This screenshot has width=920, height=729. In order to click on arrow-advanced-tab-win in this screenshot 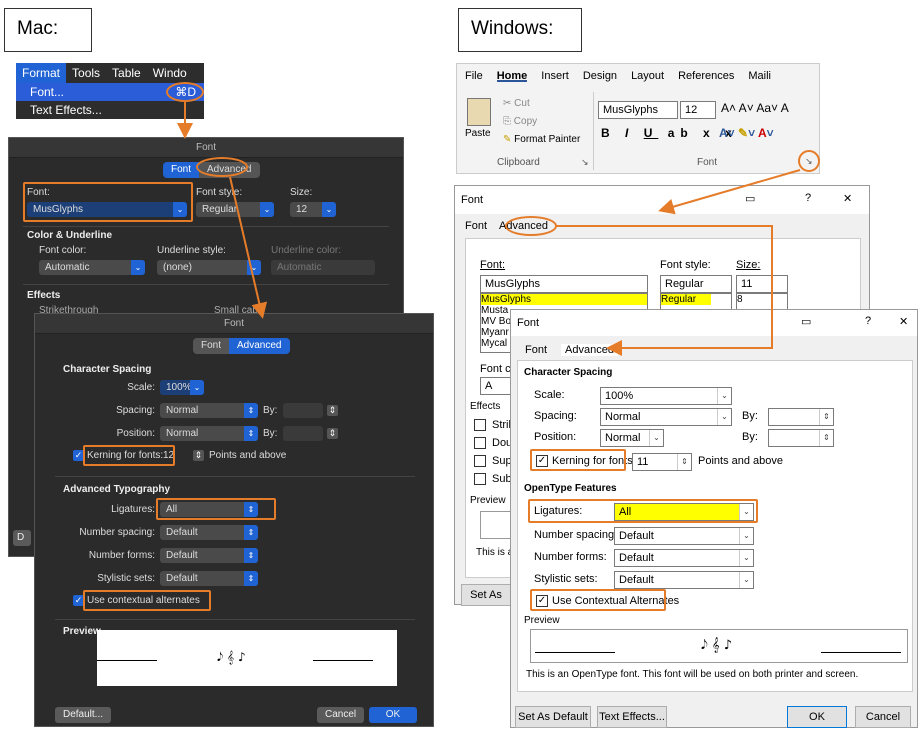, I will do `click(664, 290)`.